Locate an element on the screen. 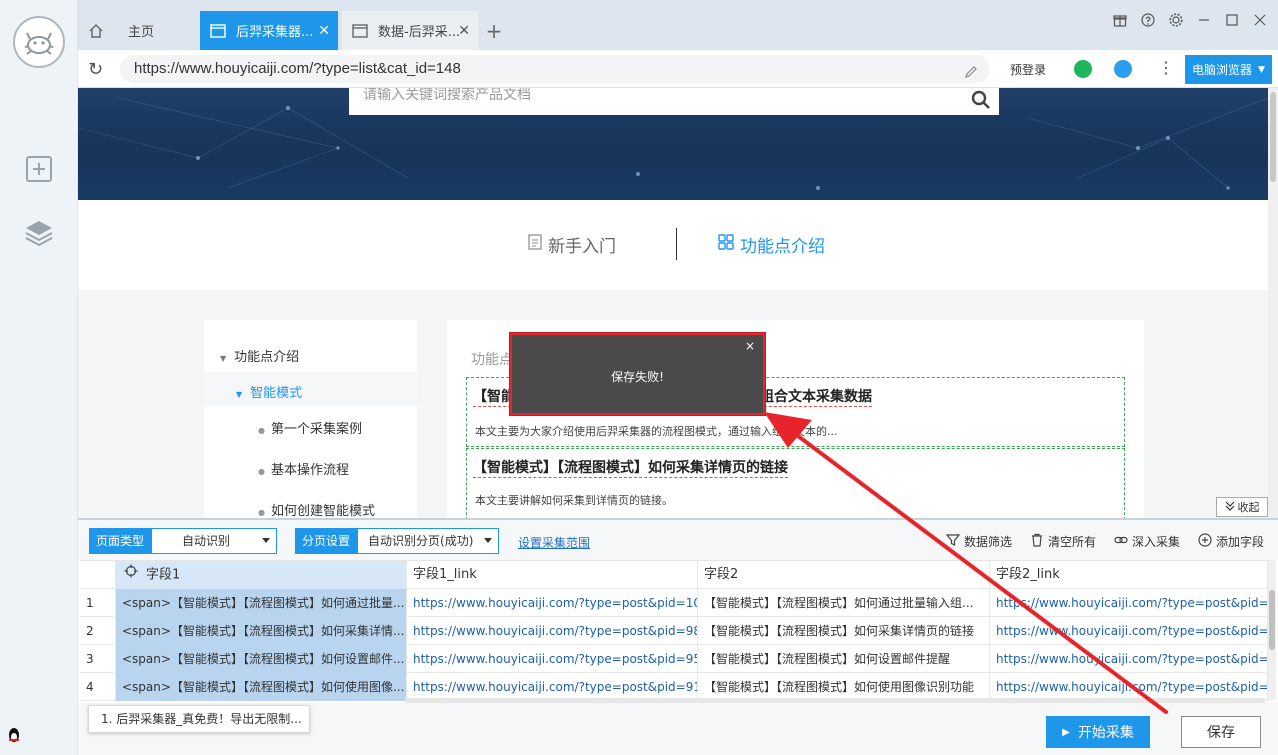 Image resolution: width=1278 pixels, height=755 pixels. paging-select: 自动识别分页(成功) is located at coordinates (428, 541).